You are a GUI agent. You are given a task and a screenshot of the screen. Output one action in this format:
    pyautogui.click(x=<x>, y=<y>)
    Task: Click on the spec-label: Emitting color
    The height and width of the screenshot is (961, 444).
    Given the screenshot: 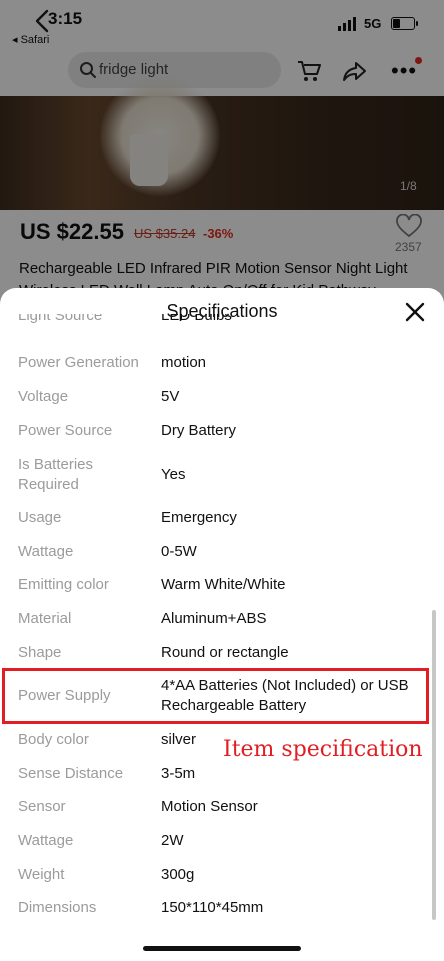 What is the action you would take?
    pyautogui.click(x=63, y=584)
    